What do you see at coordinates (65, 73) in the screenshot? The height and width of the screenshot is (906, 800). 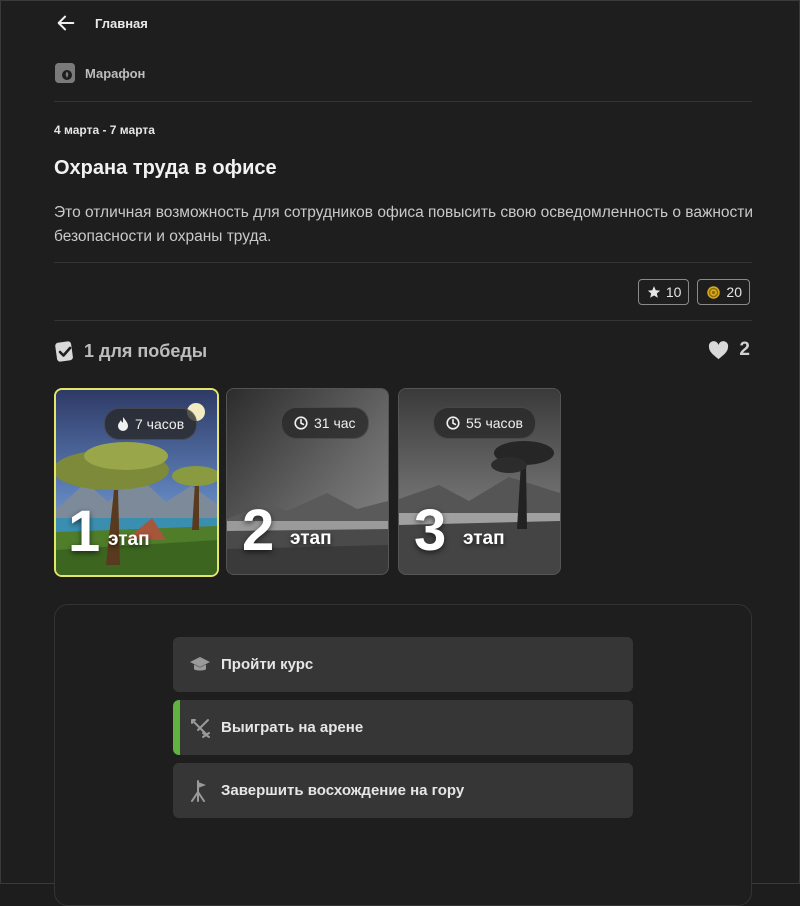 I see `marathon-icon` at bounding box center [65, 73].